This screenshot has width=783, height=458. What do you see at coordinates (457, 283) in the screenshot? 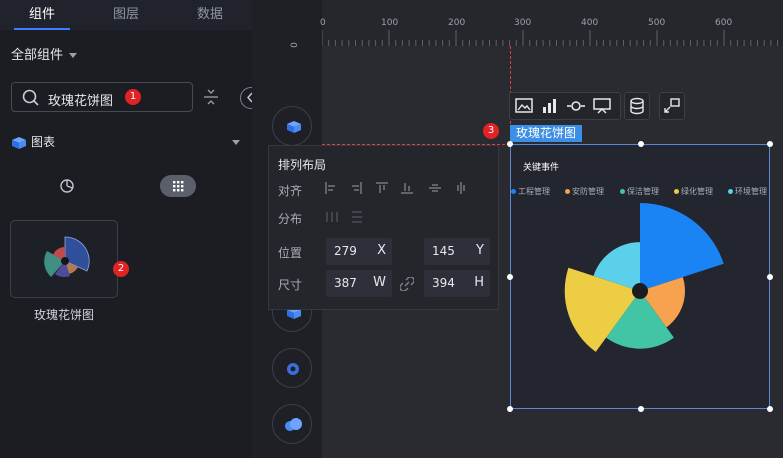
I see `size-h-field: 394 H` at bounding box center [457, 283].